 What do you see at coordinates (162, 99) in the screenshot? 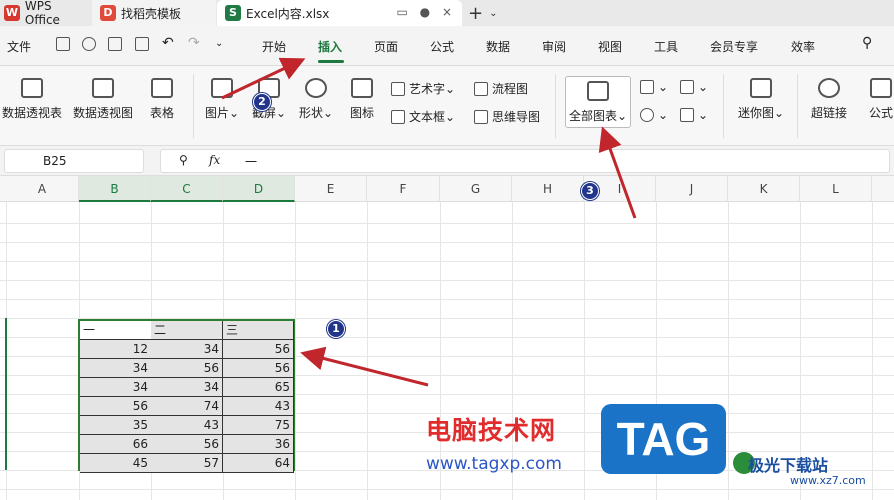
I see `table-button: 表格` at bounding box center [162, 99].